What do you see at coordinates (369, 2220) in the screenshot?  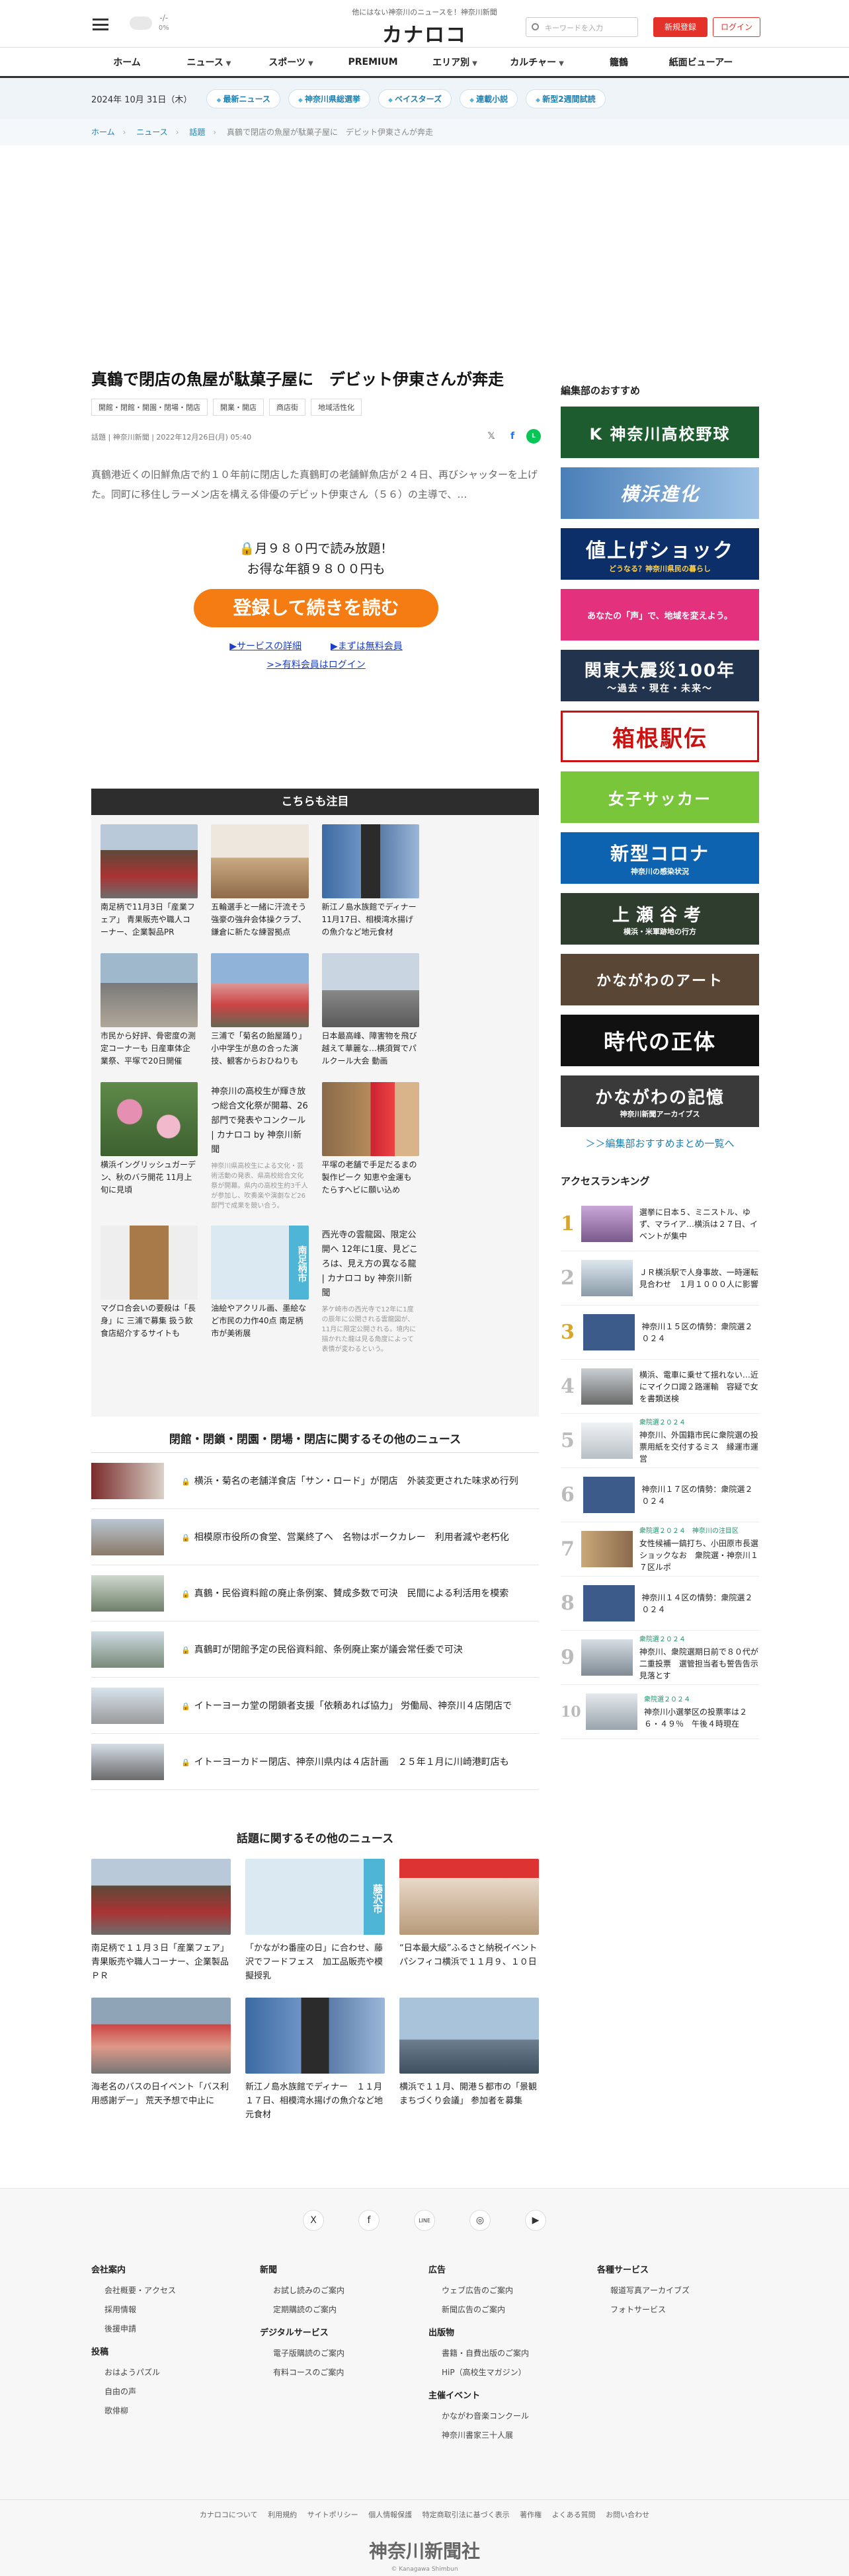 I see `facebook-icon: f` at bounding box center [369, 2220].